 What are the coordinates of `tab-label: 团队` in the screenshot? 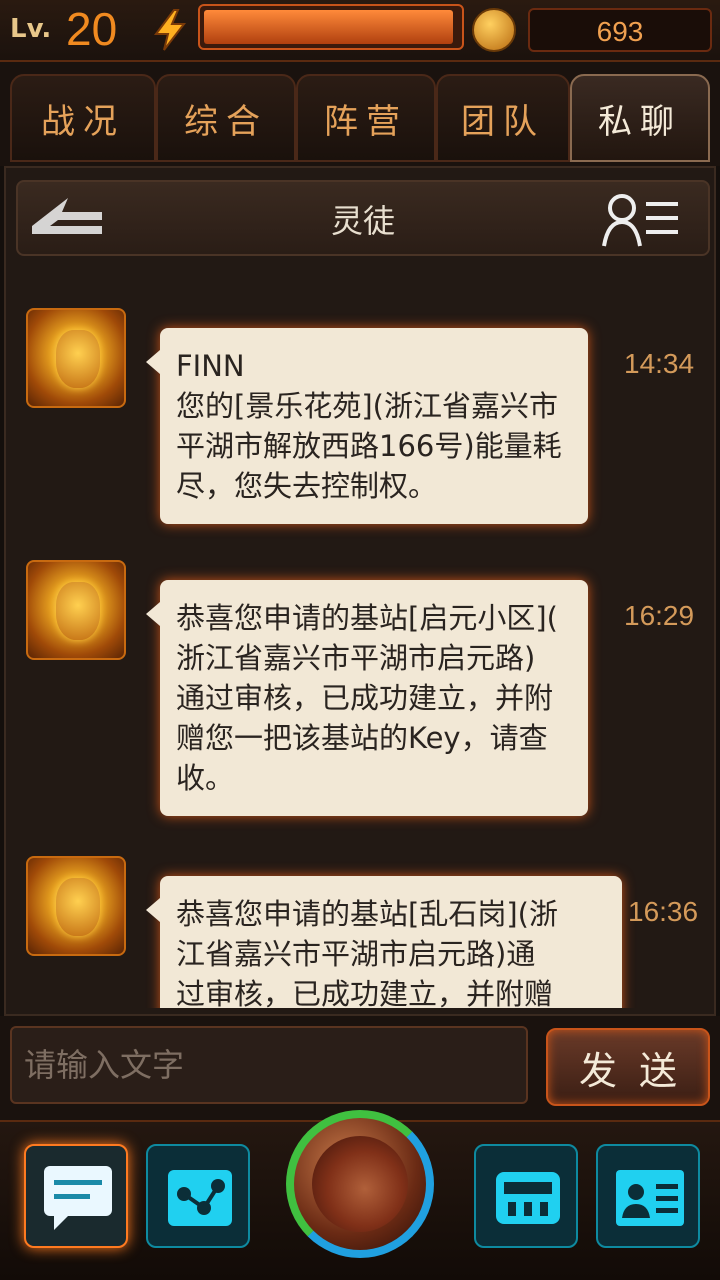 It's located at (503, 121).